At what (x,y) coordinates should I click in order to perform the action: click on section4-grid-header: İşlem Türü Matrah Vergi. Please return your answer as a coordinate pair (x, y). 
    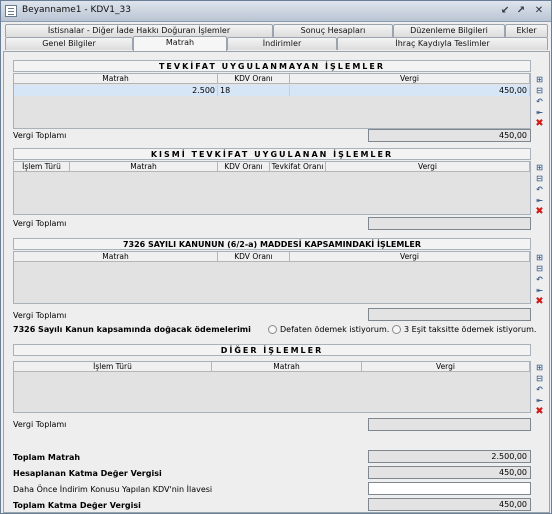
    Looking at the image, I should click on (272, 367).